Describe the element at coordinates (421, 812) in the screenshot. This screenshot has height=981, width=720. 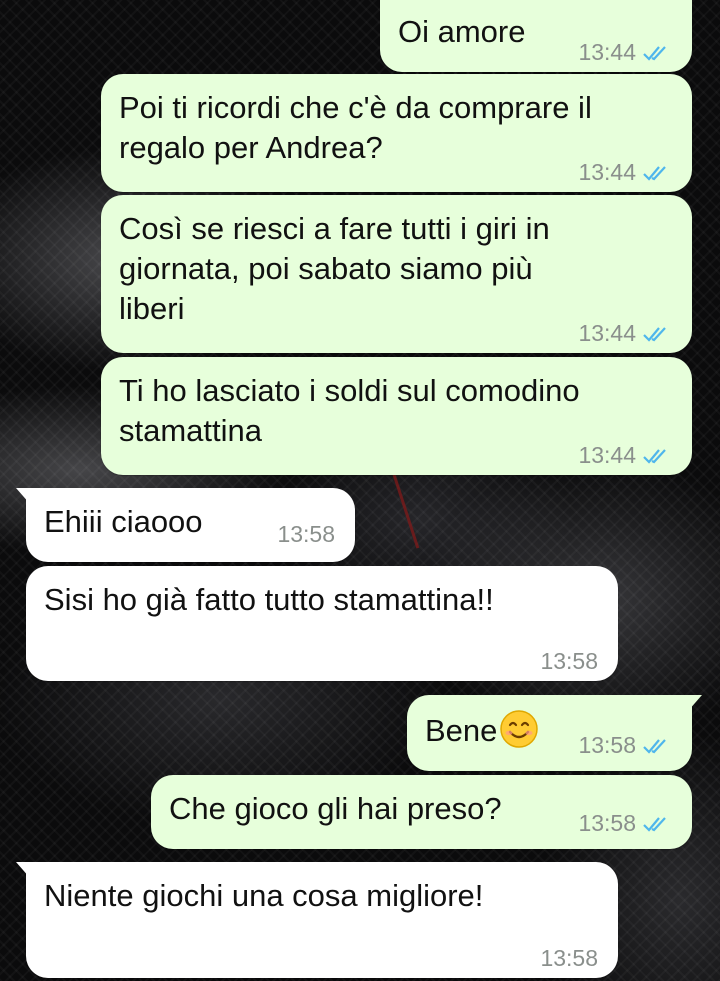
I see `message-bubble-outgoing: Che gioco gli hai preso? 13:58` at that location.